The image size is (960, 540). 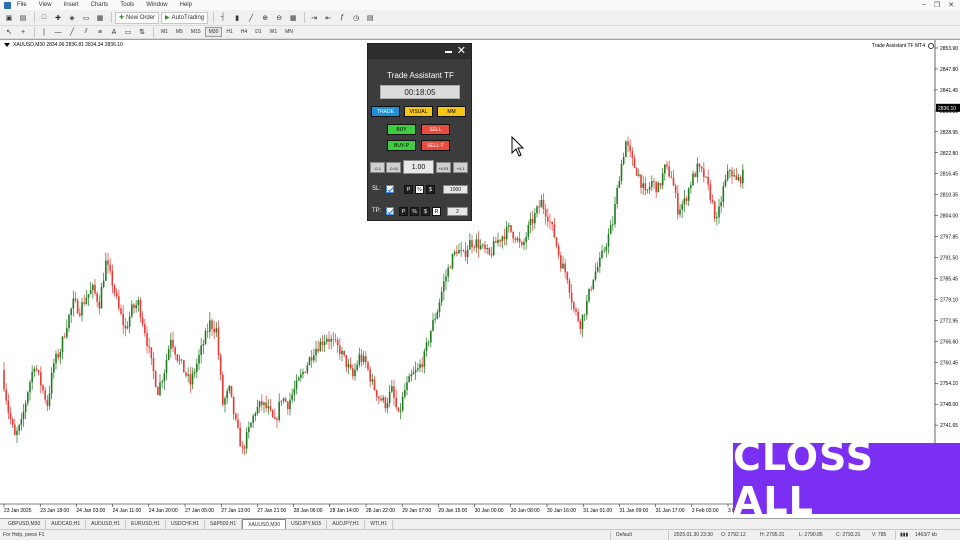 What do you see at coordinates (142, 32) in the screenshot?
I see `arrows-icon: ⇅` at bounding box center [142, 32].